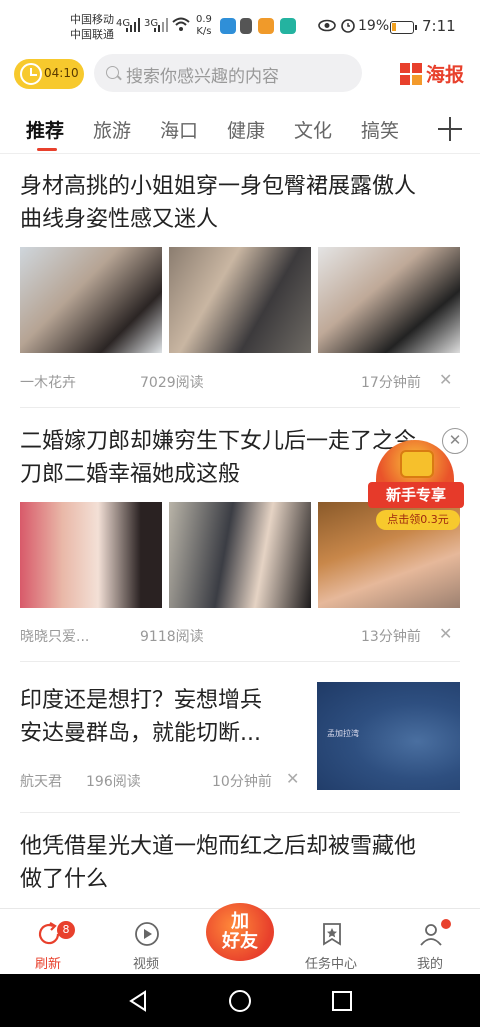  Describe the element at coordinates (342, 1001) in the screenshot. I see `recents-icon` at that location.